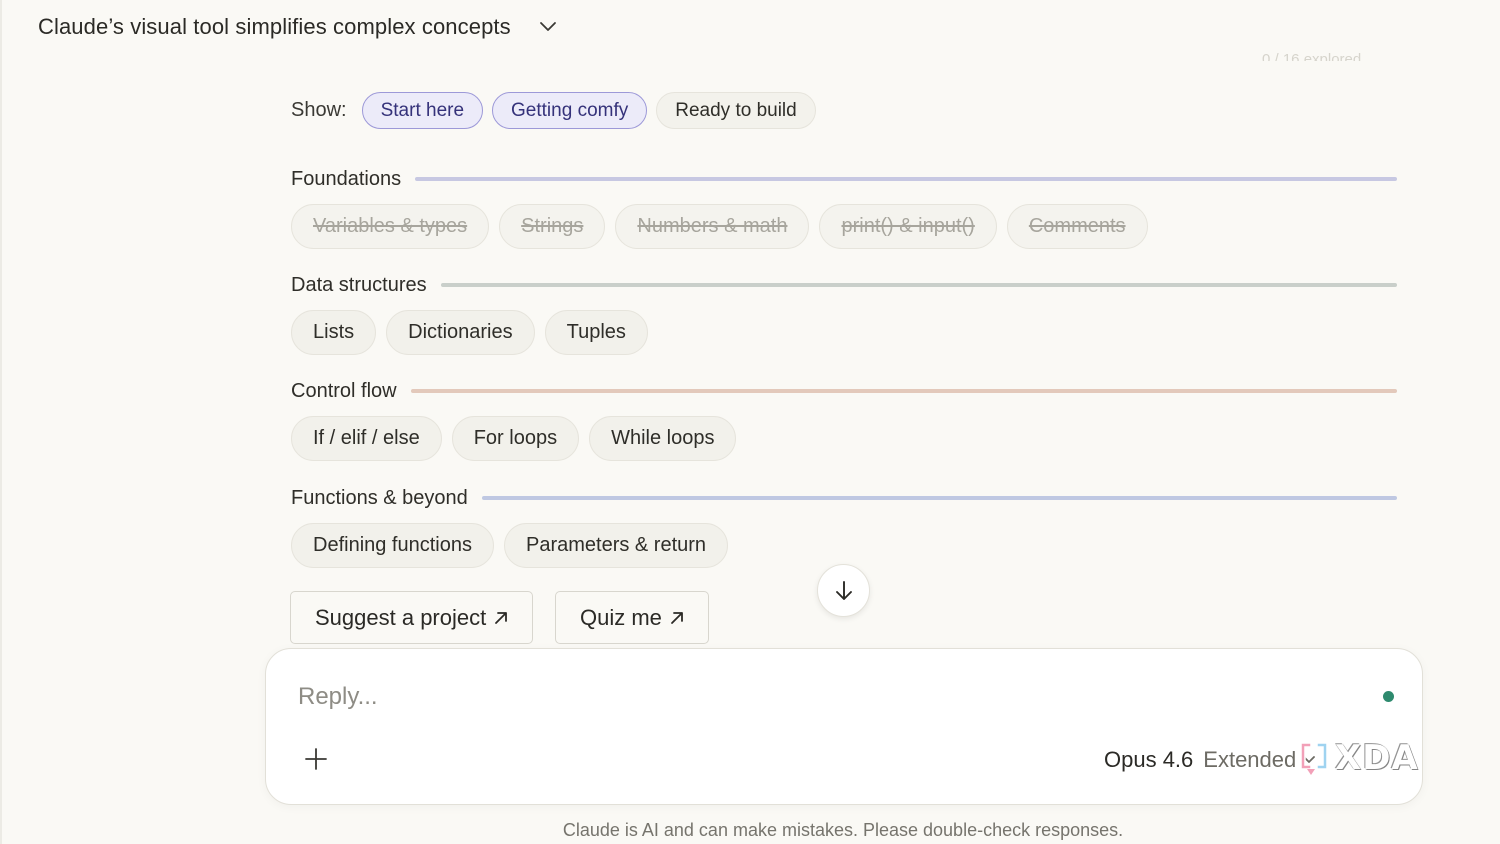  I want to click on status-indicator-dot, so click(1388, 696).